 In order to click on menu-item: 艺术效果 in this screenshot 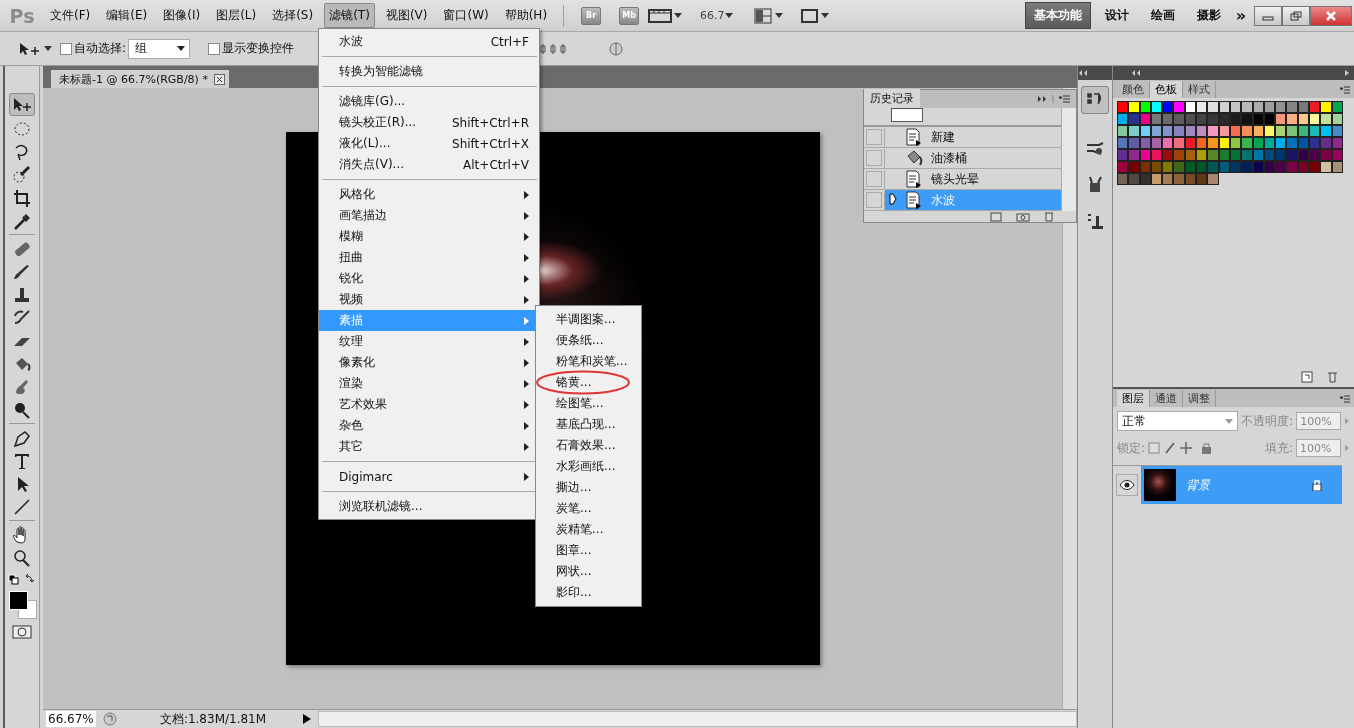, I will do `click(429, 404)`.